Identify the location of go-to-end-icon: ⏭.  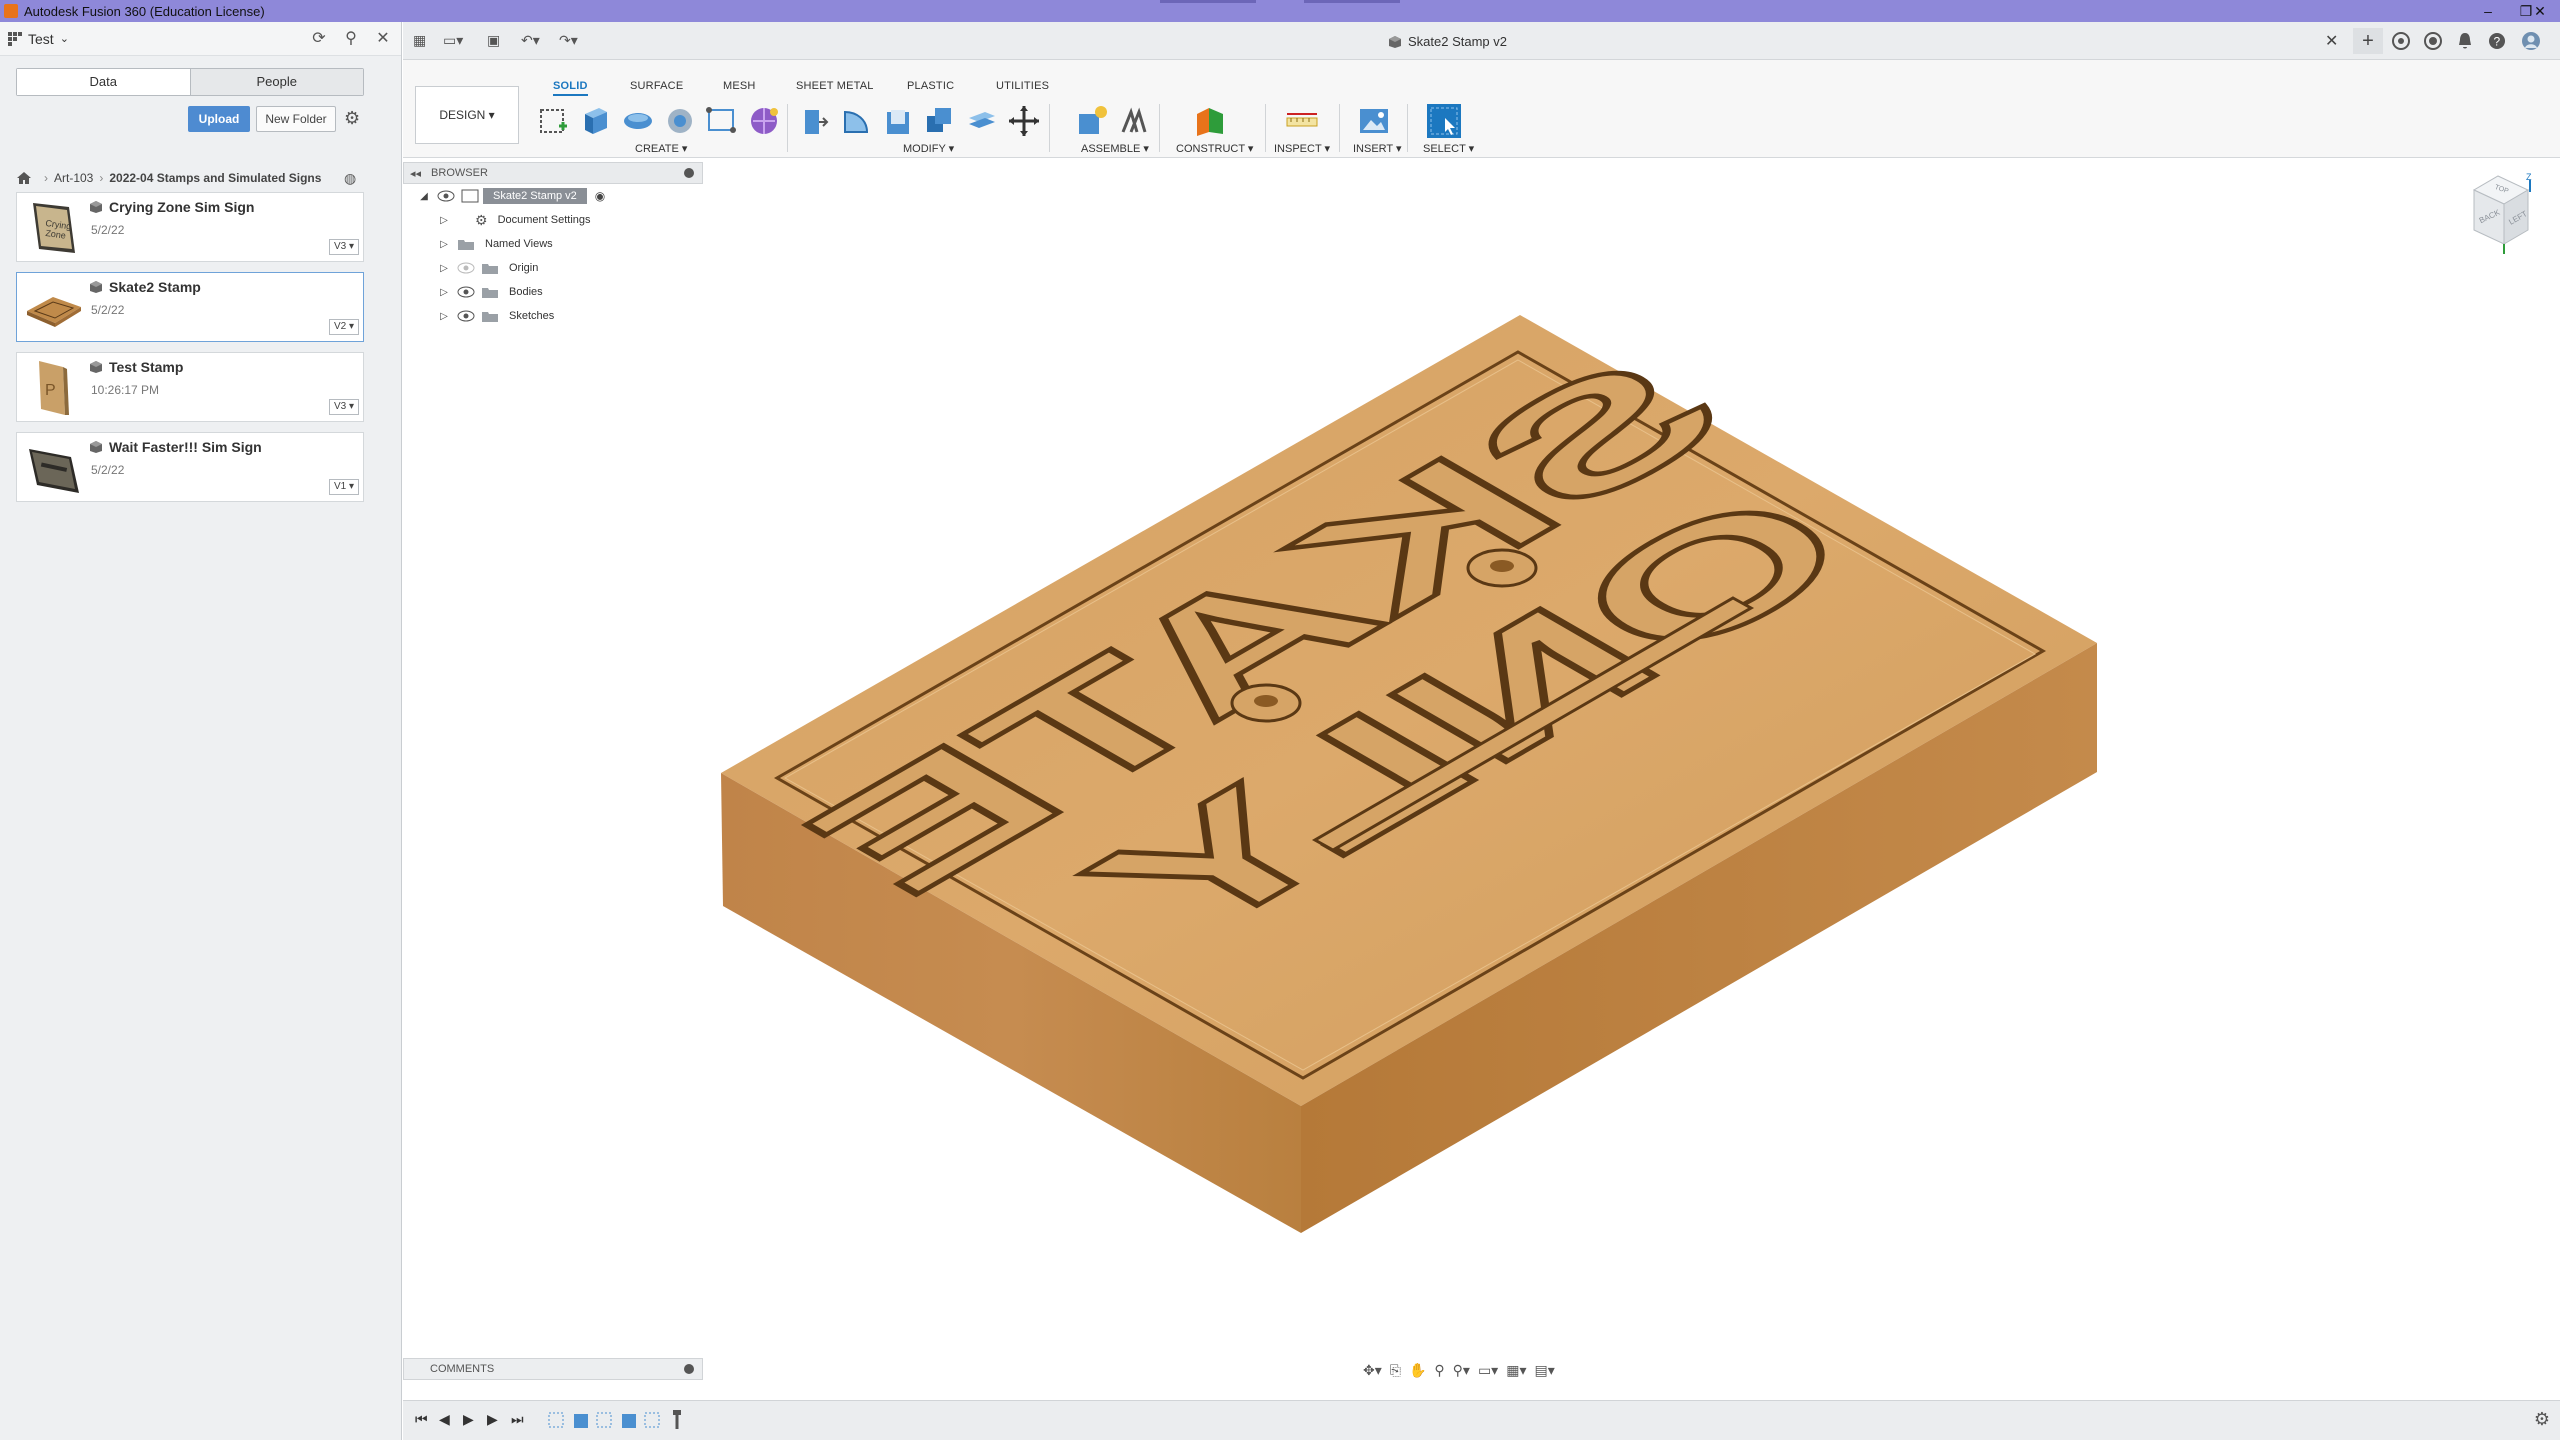
(517, 1419).